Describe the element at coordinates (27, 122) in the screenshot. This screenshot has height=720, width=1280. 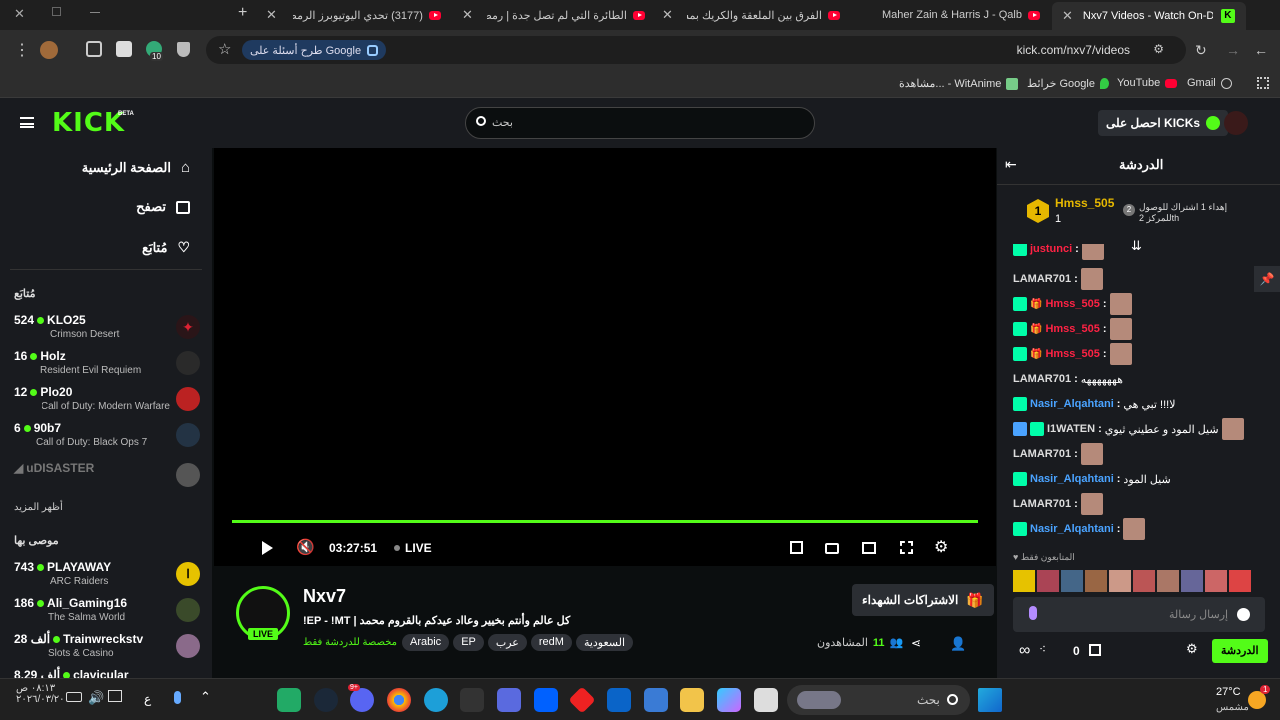
I see `hamburger-menu-icon` at that location.